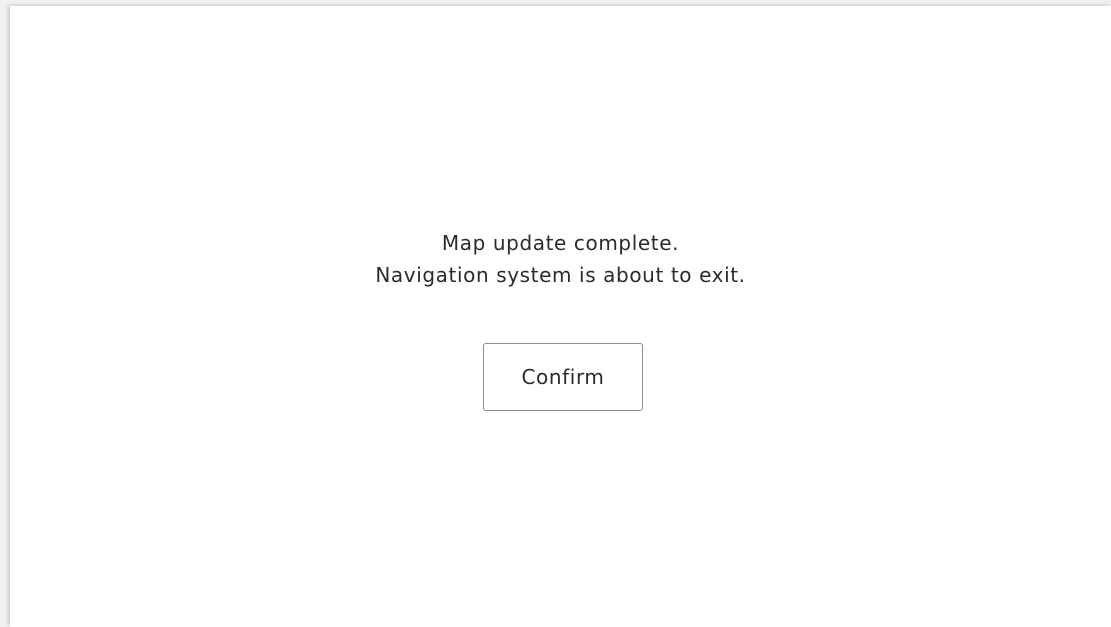  I want to click on message-line-1: Map update complete., so click(560, 243).